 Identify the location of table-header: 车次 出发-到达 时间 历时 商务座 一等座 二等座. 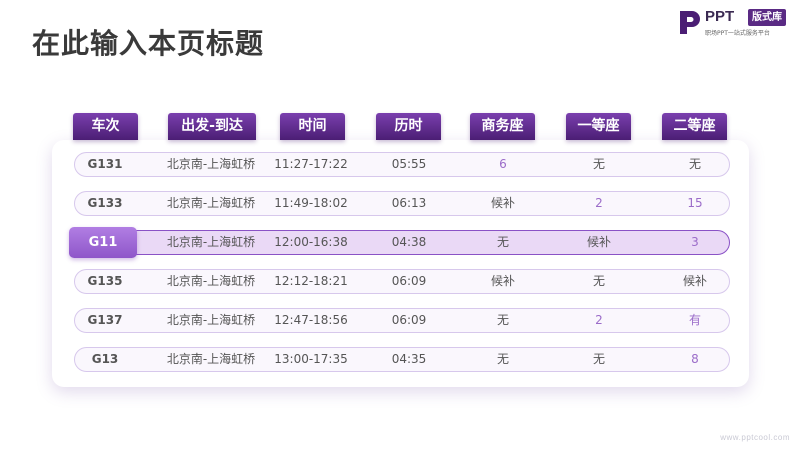
(400, 128).